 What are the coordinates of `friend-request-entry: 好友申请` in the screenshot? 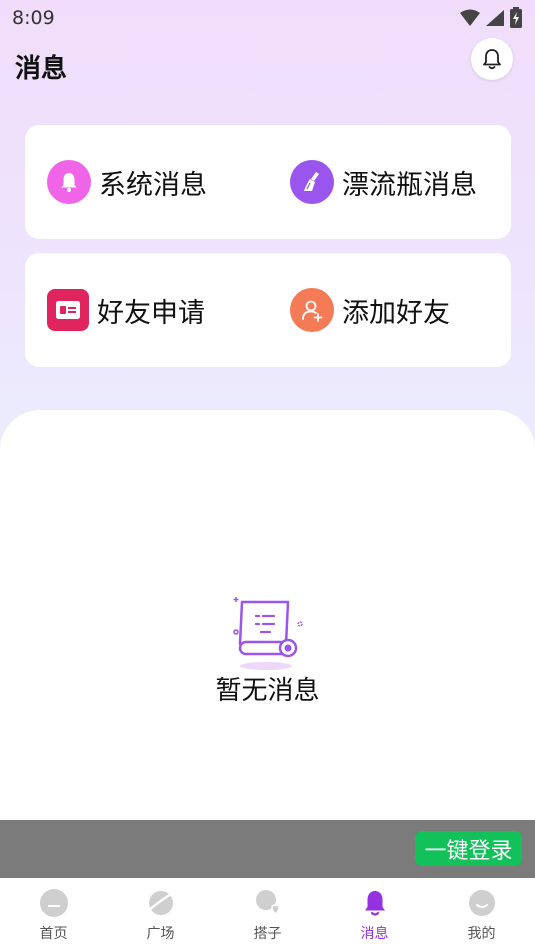 It's located at (146, 310).